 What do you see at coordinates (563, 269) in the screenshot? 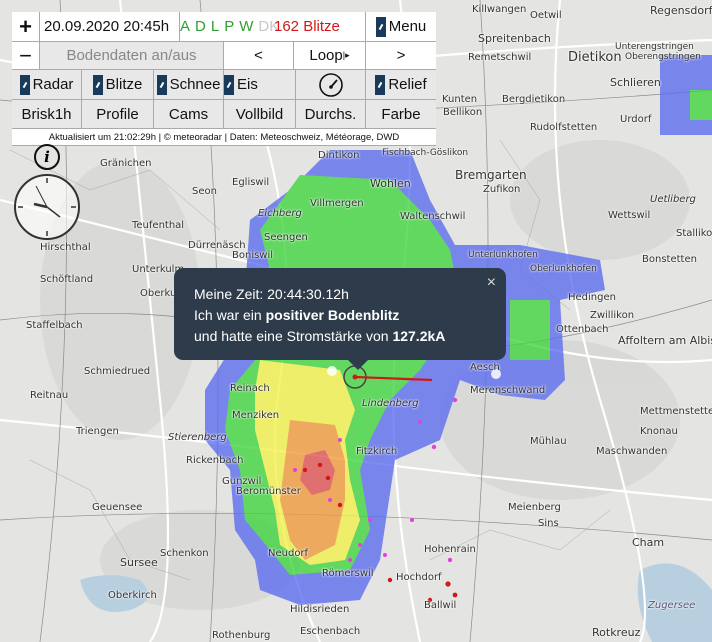
I see `place-label: Oberlunkhofen` at bounding box center [563, 269].